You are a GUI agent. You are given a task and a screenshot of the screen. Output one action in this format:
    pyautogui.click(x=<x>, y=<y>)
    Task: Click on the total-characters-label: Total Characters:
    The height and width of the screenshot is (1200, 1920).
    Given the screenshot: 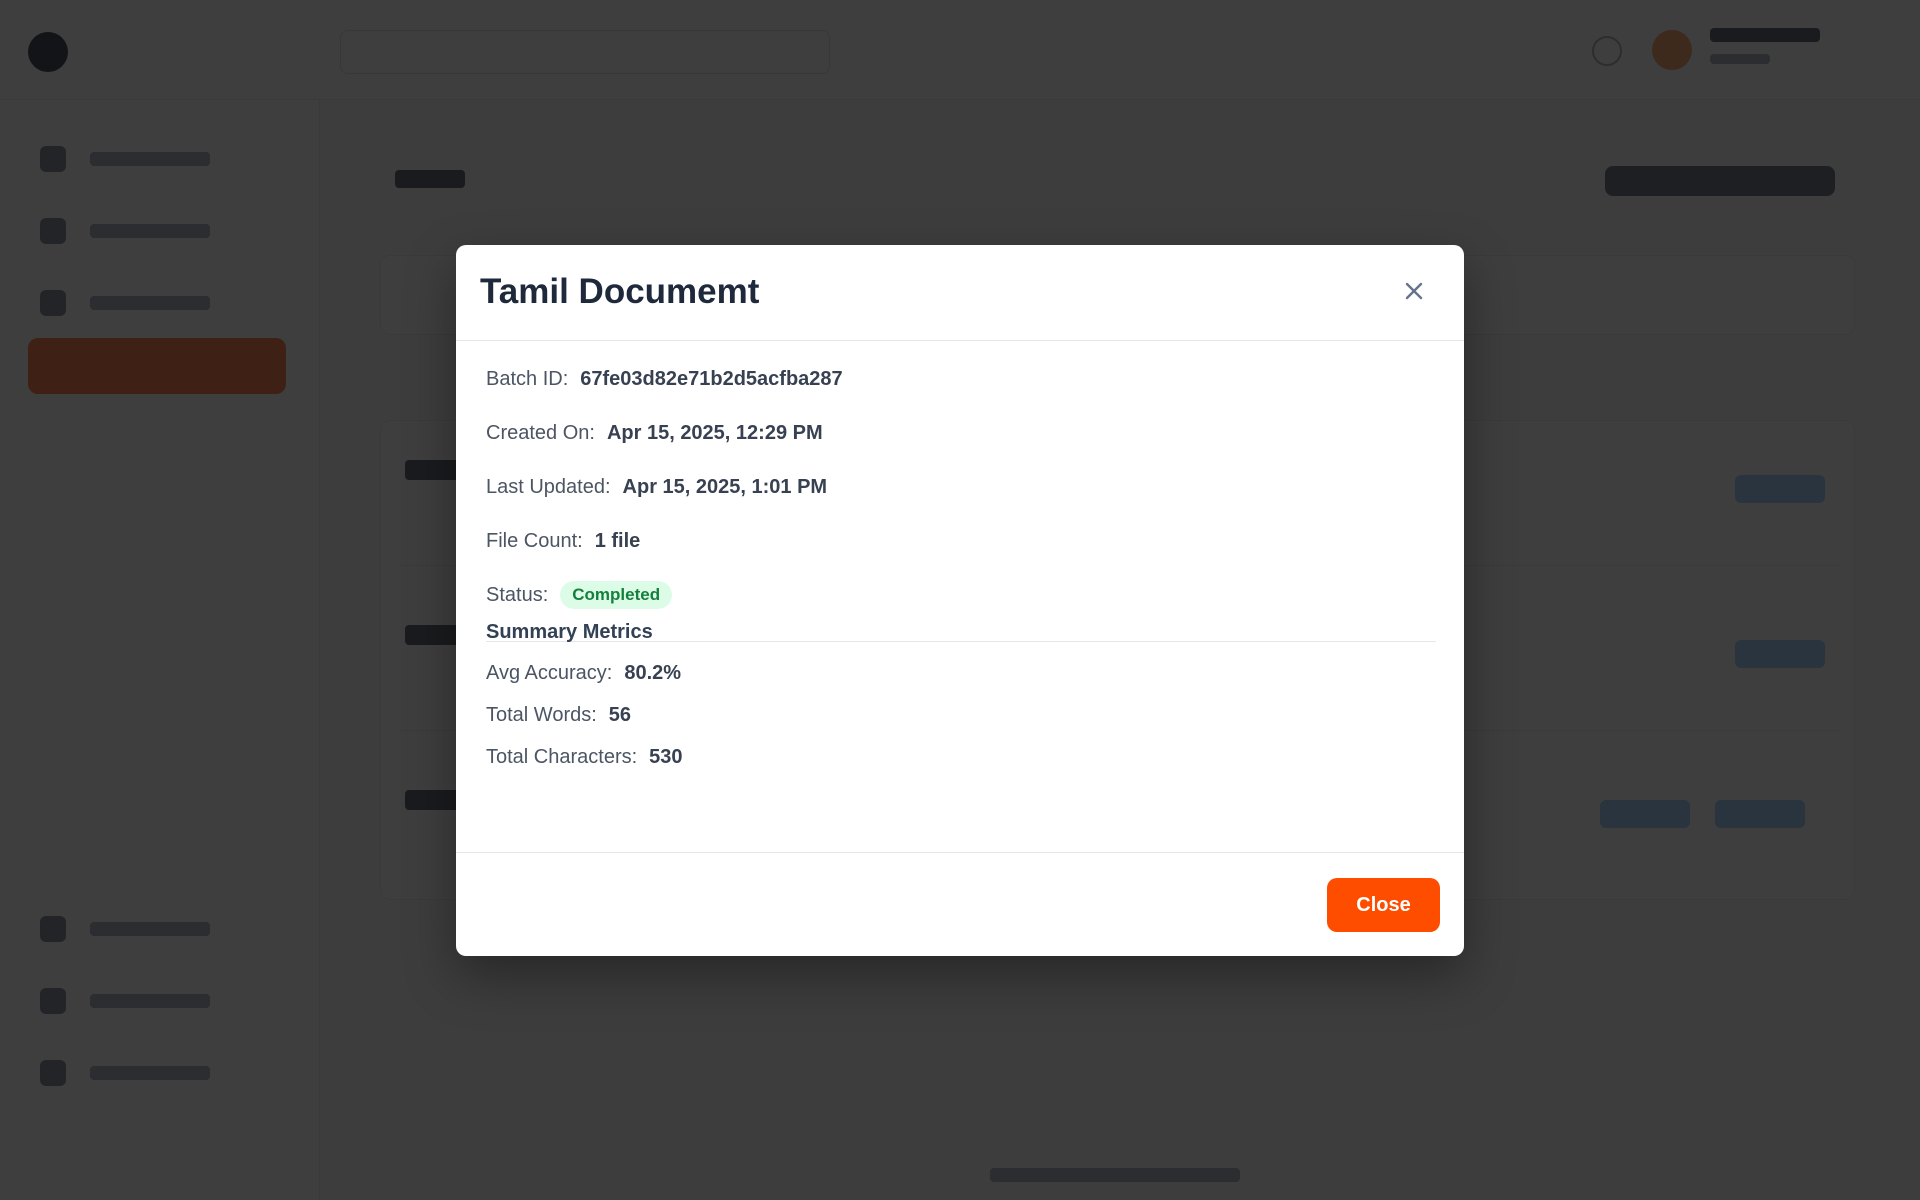 What is the action you would take?
    pyautogui.click(x=562, y=757)
    